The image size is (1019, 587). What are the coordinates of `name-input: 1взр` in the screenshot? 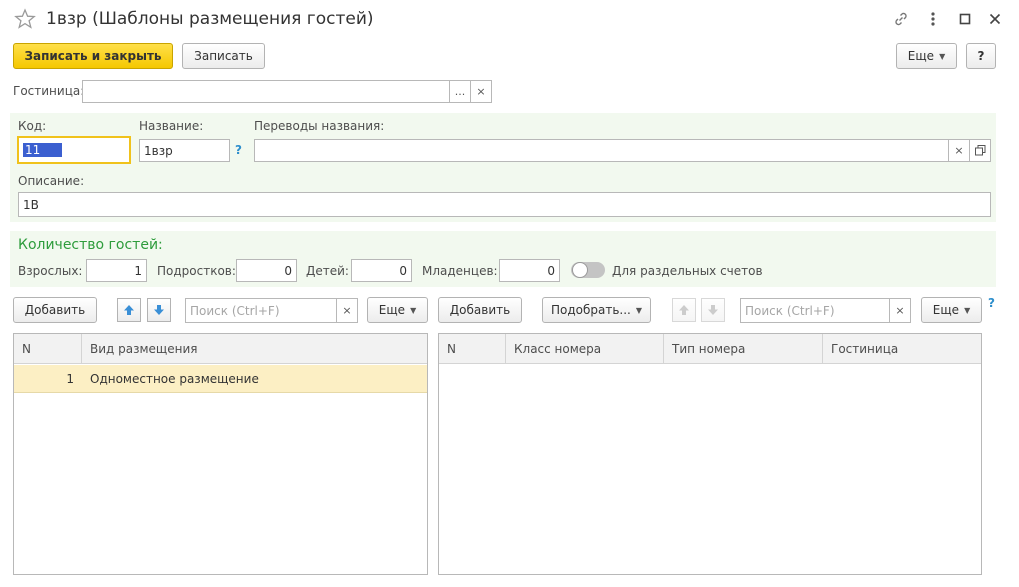 It's located at (184, 150).